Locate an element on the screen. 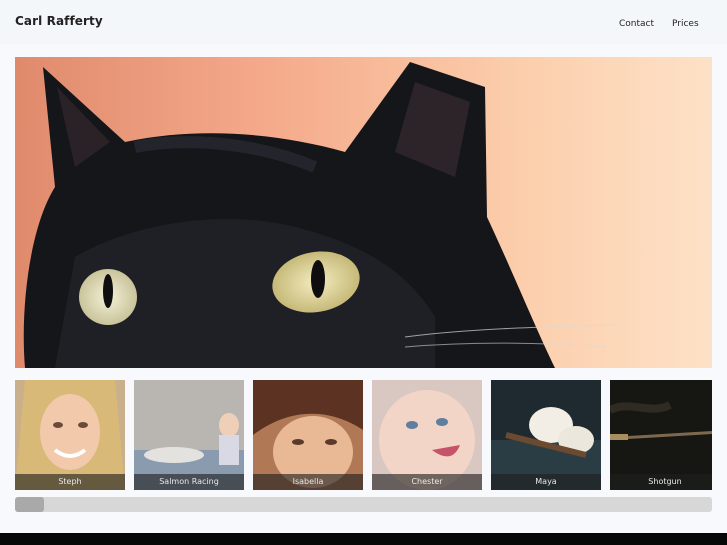 The width and height of the screenshot is (727, 545). bottom-bar is located at coordinates (363, 539).